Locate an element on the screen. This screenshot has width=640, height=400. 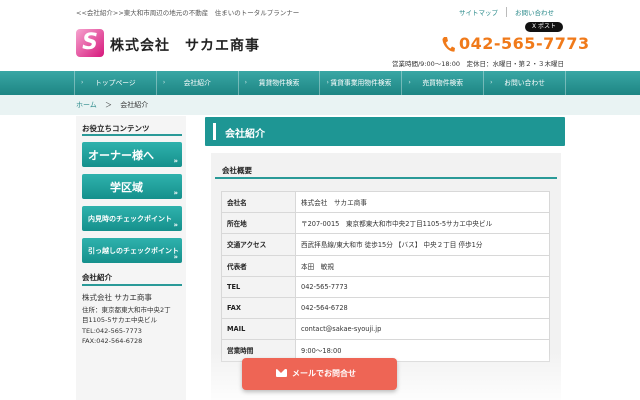
table-row: 交通アクセス 西武拝島線/東大和市 徒歩15分 【バス】 中央２丁目 停歩1分 is located at coordinates (385, 244).